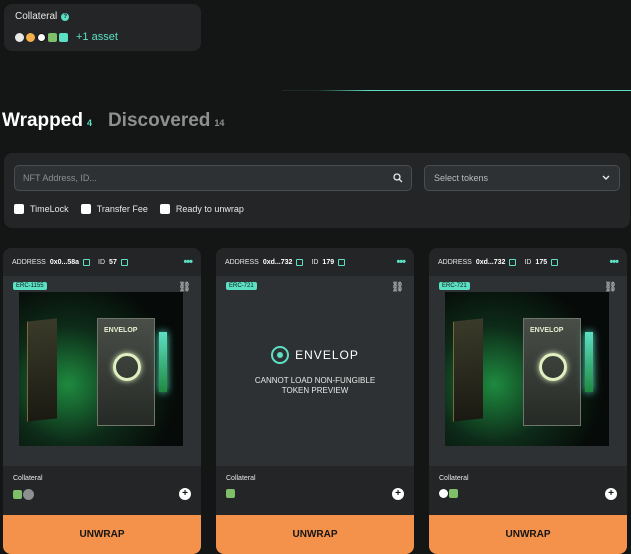 The width and height of the screenshot is (631, 554). I want to click on tab-wrapped: Wrapped 4, so click(47, 121).